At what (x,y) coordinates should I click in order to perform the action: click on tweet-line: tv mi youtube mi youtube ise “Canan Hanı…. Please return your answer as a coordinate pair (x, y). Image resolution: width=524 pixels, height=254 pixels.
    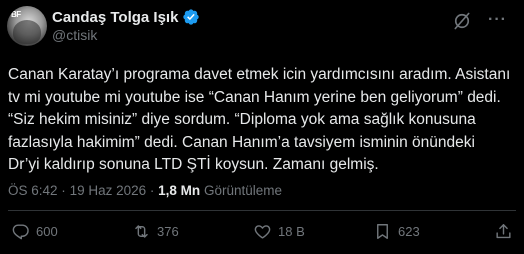
    Looking at the image, I should click on (254, 97).